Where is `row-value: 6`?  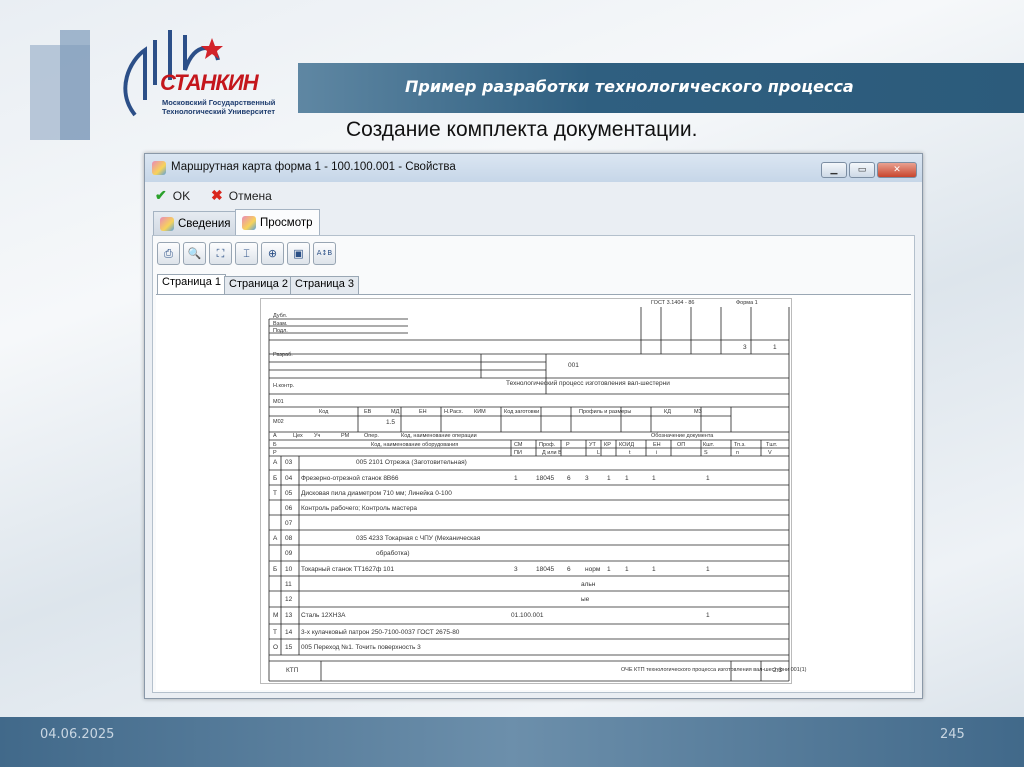 row-value: 6 is located at coordinates (569, 478).